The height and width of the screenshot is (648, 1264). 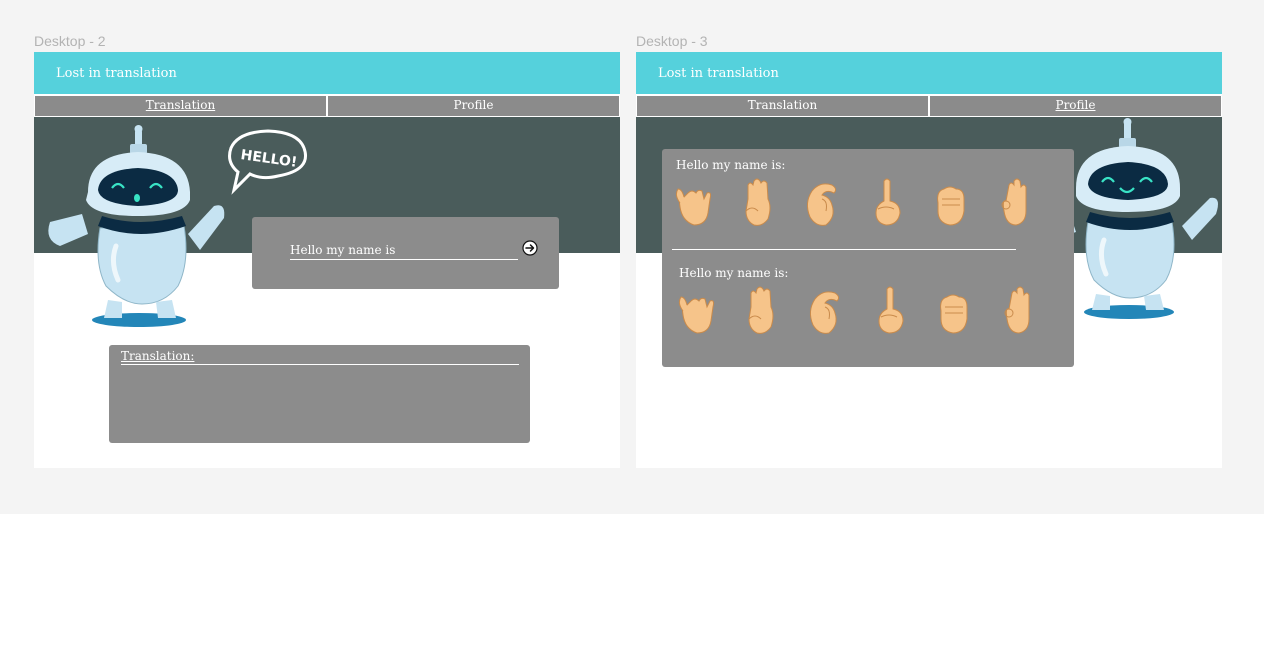 I want to click on translation-input, so click(x=404, y=250).